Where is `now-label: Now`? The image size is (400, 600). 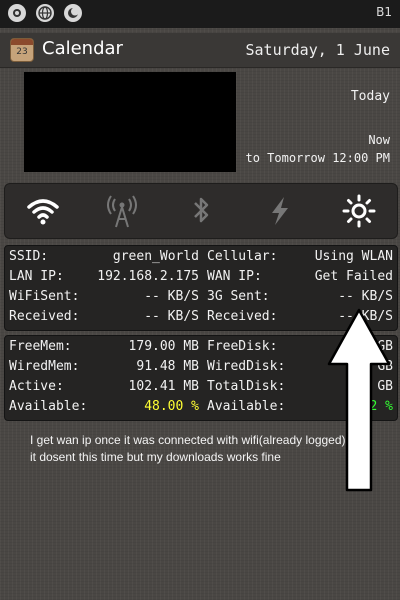
now-label: Now is located at coordinates (379, 140).